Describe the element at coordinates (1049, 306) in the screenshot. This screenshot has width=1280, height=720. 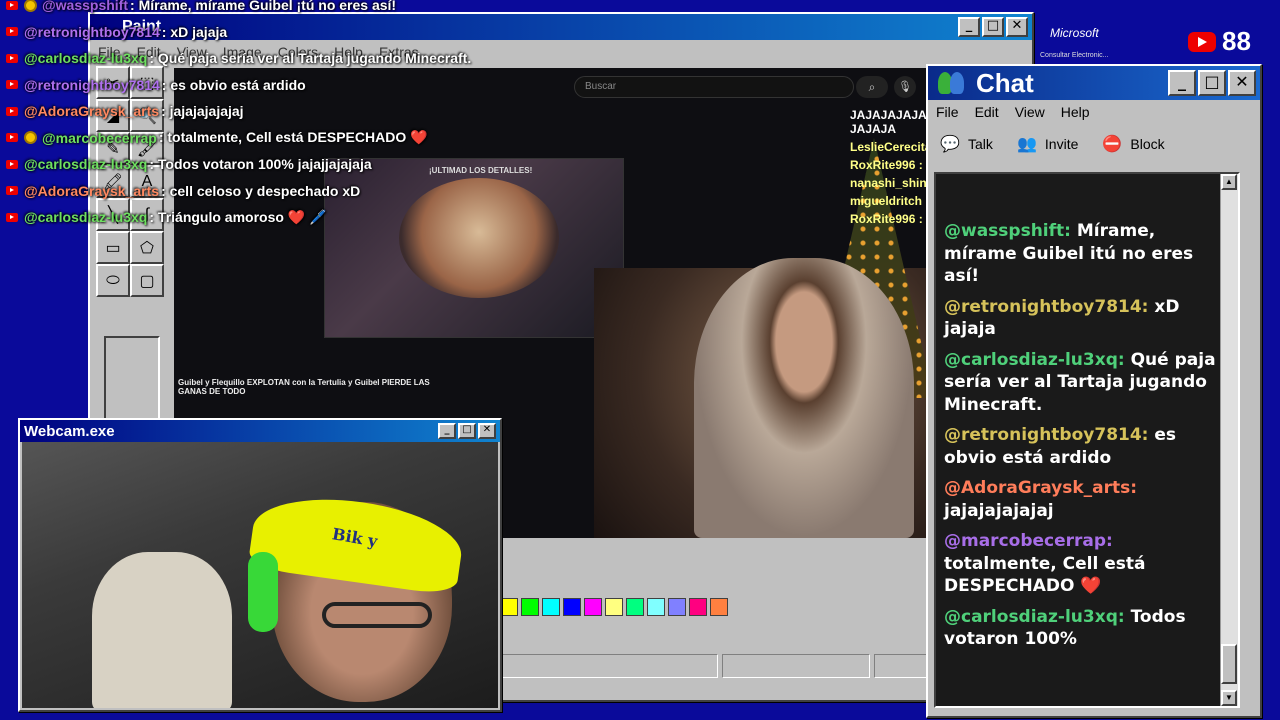
I see `chat-message-user: @retronightboy7814:` at that location.